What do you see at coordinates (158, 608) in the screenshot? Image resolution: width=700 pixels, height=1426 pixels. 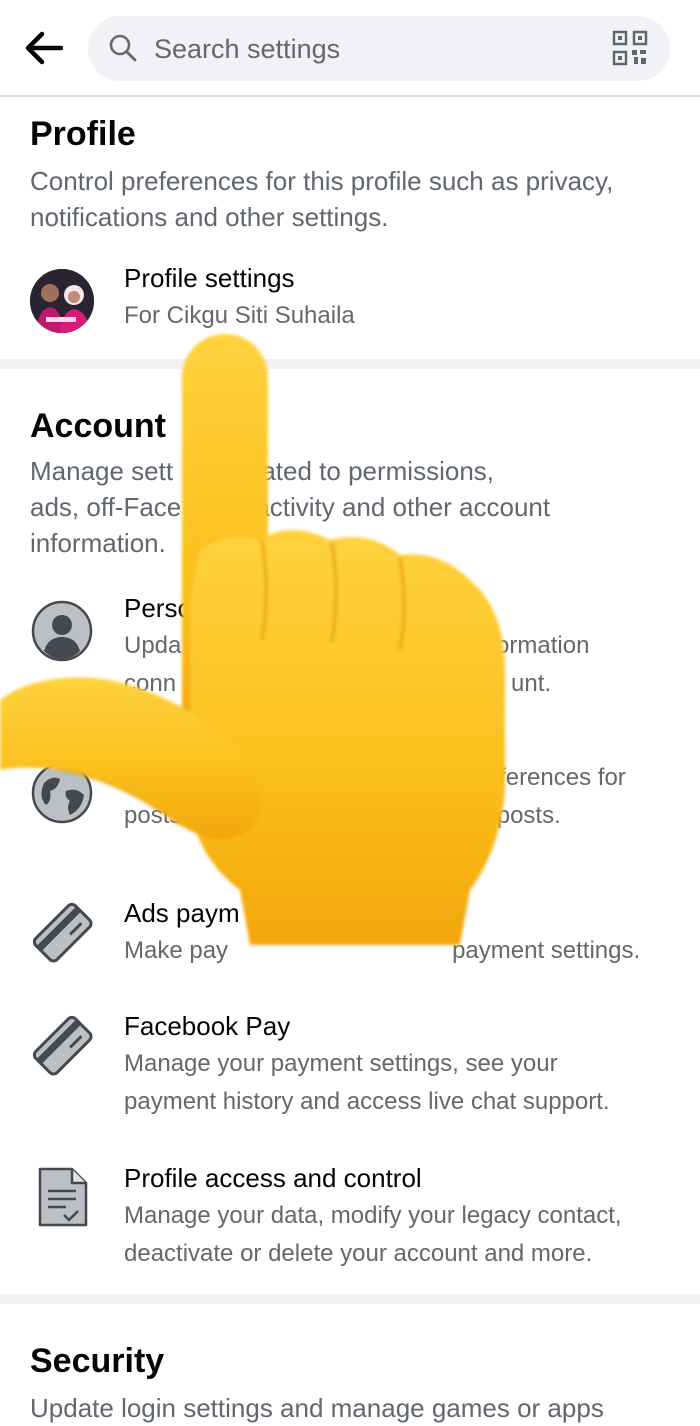 I see `personal-information-title: Perso` at bounding box center [158, 608].